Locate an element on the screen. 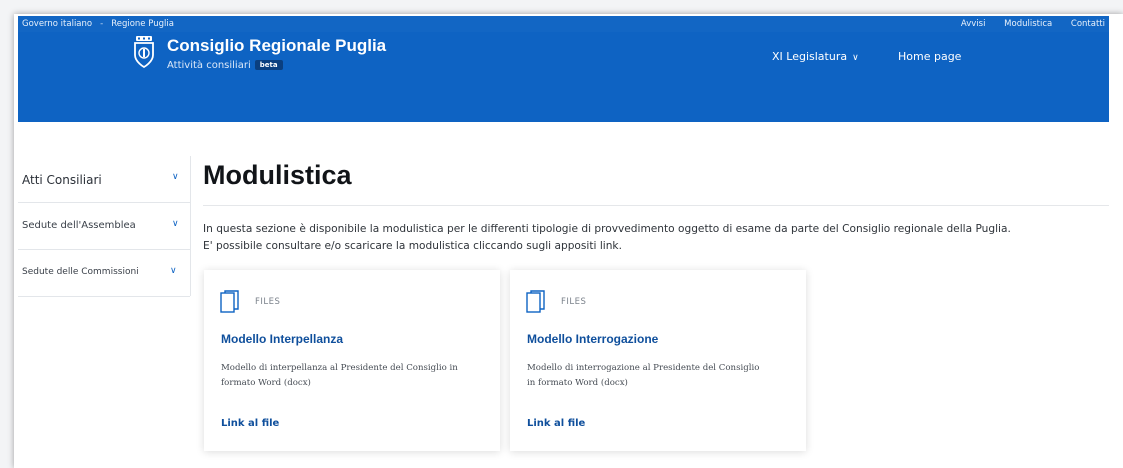 Image resolution: width=1123 pixels, height=468 pixels. sidebar-item-sedute-assemblea: Sedute dell'Assemblea ∨ is located at coordinates (104, 226).